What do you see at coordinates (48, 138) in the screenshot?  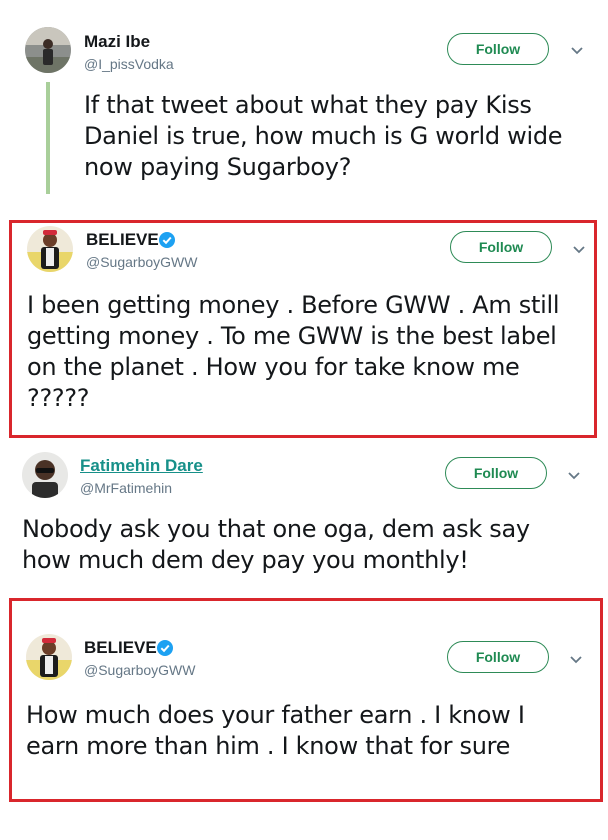 I see `thread-line` at bounding box center [48, 138].